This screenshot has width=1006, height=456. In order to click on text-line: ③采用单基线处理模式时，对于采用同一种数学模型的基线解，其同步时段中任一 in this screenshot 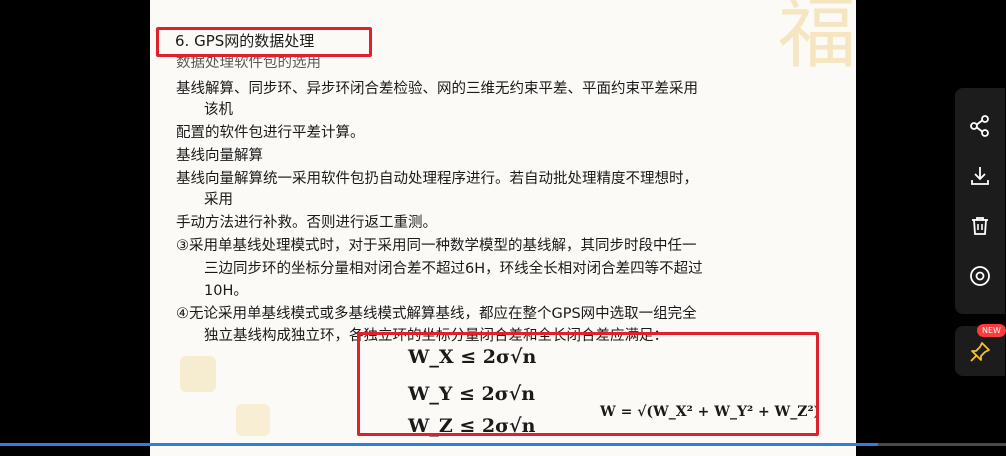, I will do `click(436, 246)`.